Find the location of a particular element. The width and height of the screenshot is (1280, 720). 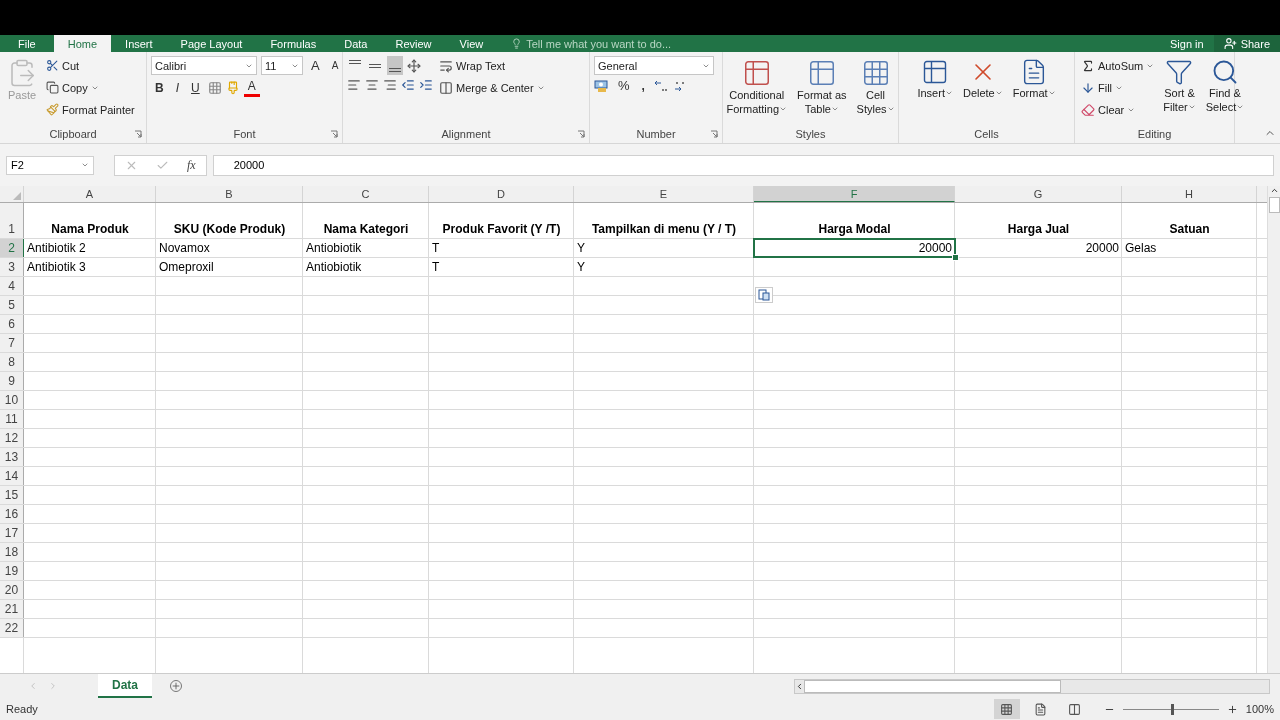

row-header: 13 is located at coordinates (12, 457).